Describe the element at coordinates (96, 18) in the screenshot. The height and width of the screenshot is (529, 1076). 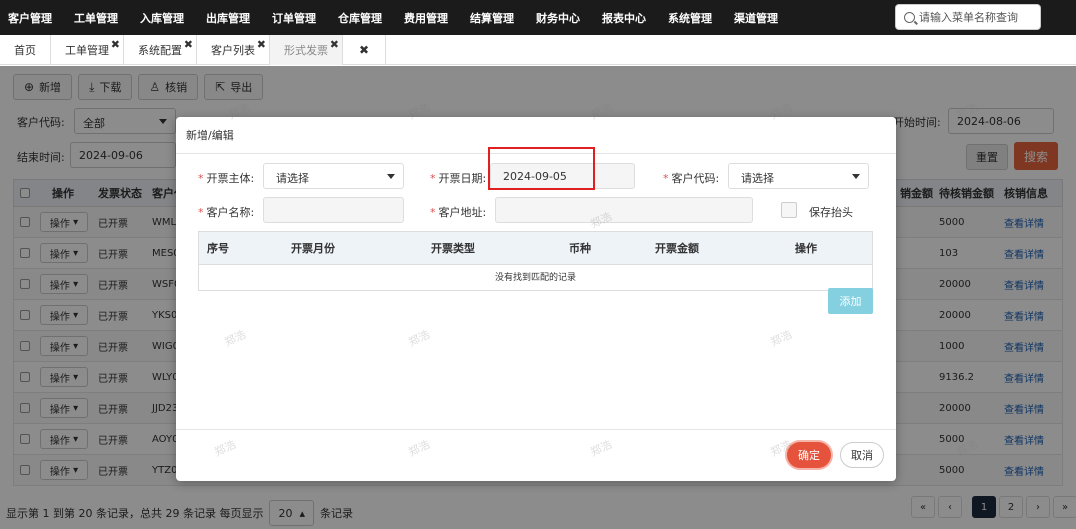
I see `nav-item: 工单管理` at that location.